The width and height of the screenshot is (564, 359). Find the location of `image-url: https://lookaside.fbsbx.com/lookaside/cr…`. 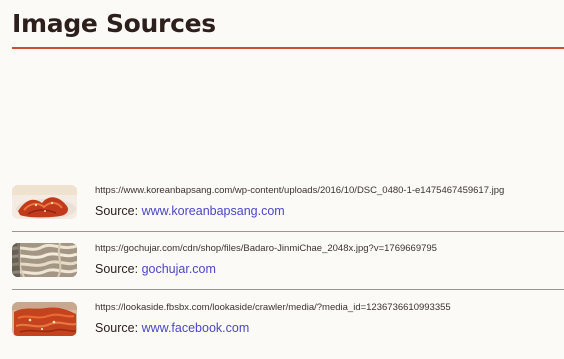

image-url: https://lookaside.fbsbx.com/lookaside/cr… is located at coordinates (273, 307).